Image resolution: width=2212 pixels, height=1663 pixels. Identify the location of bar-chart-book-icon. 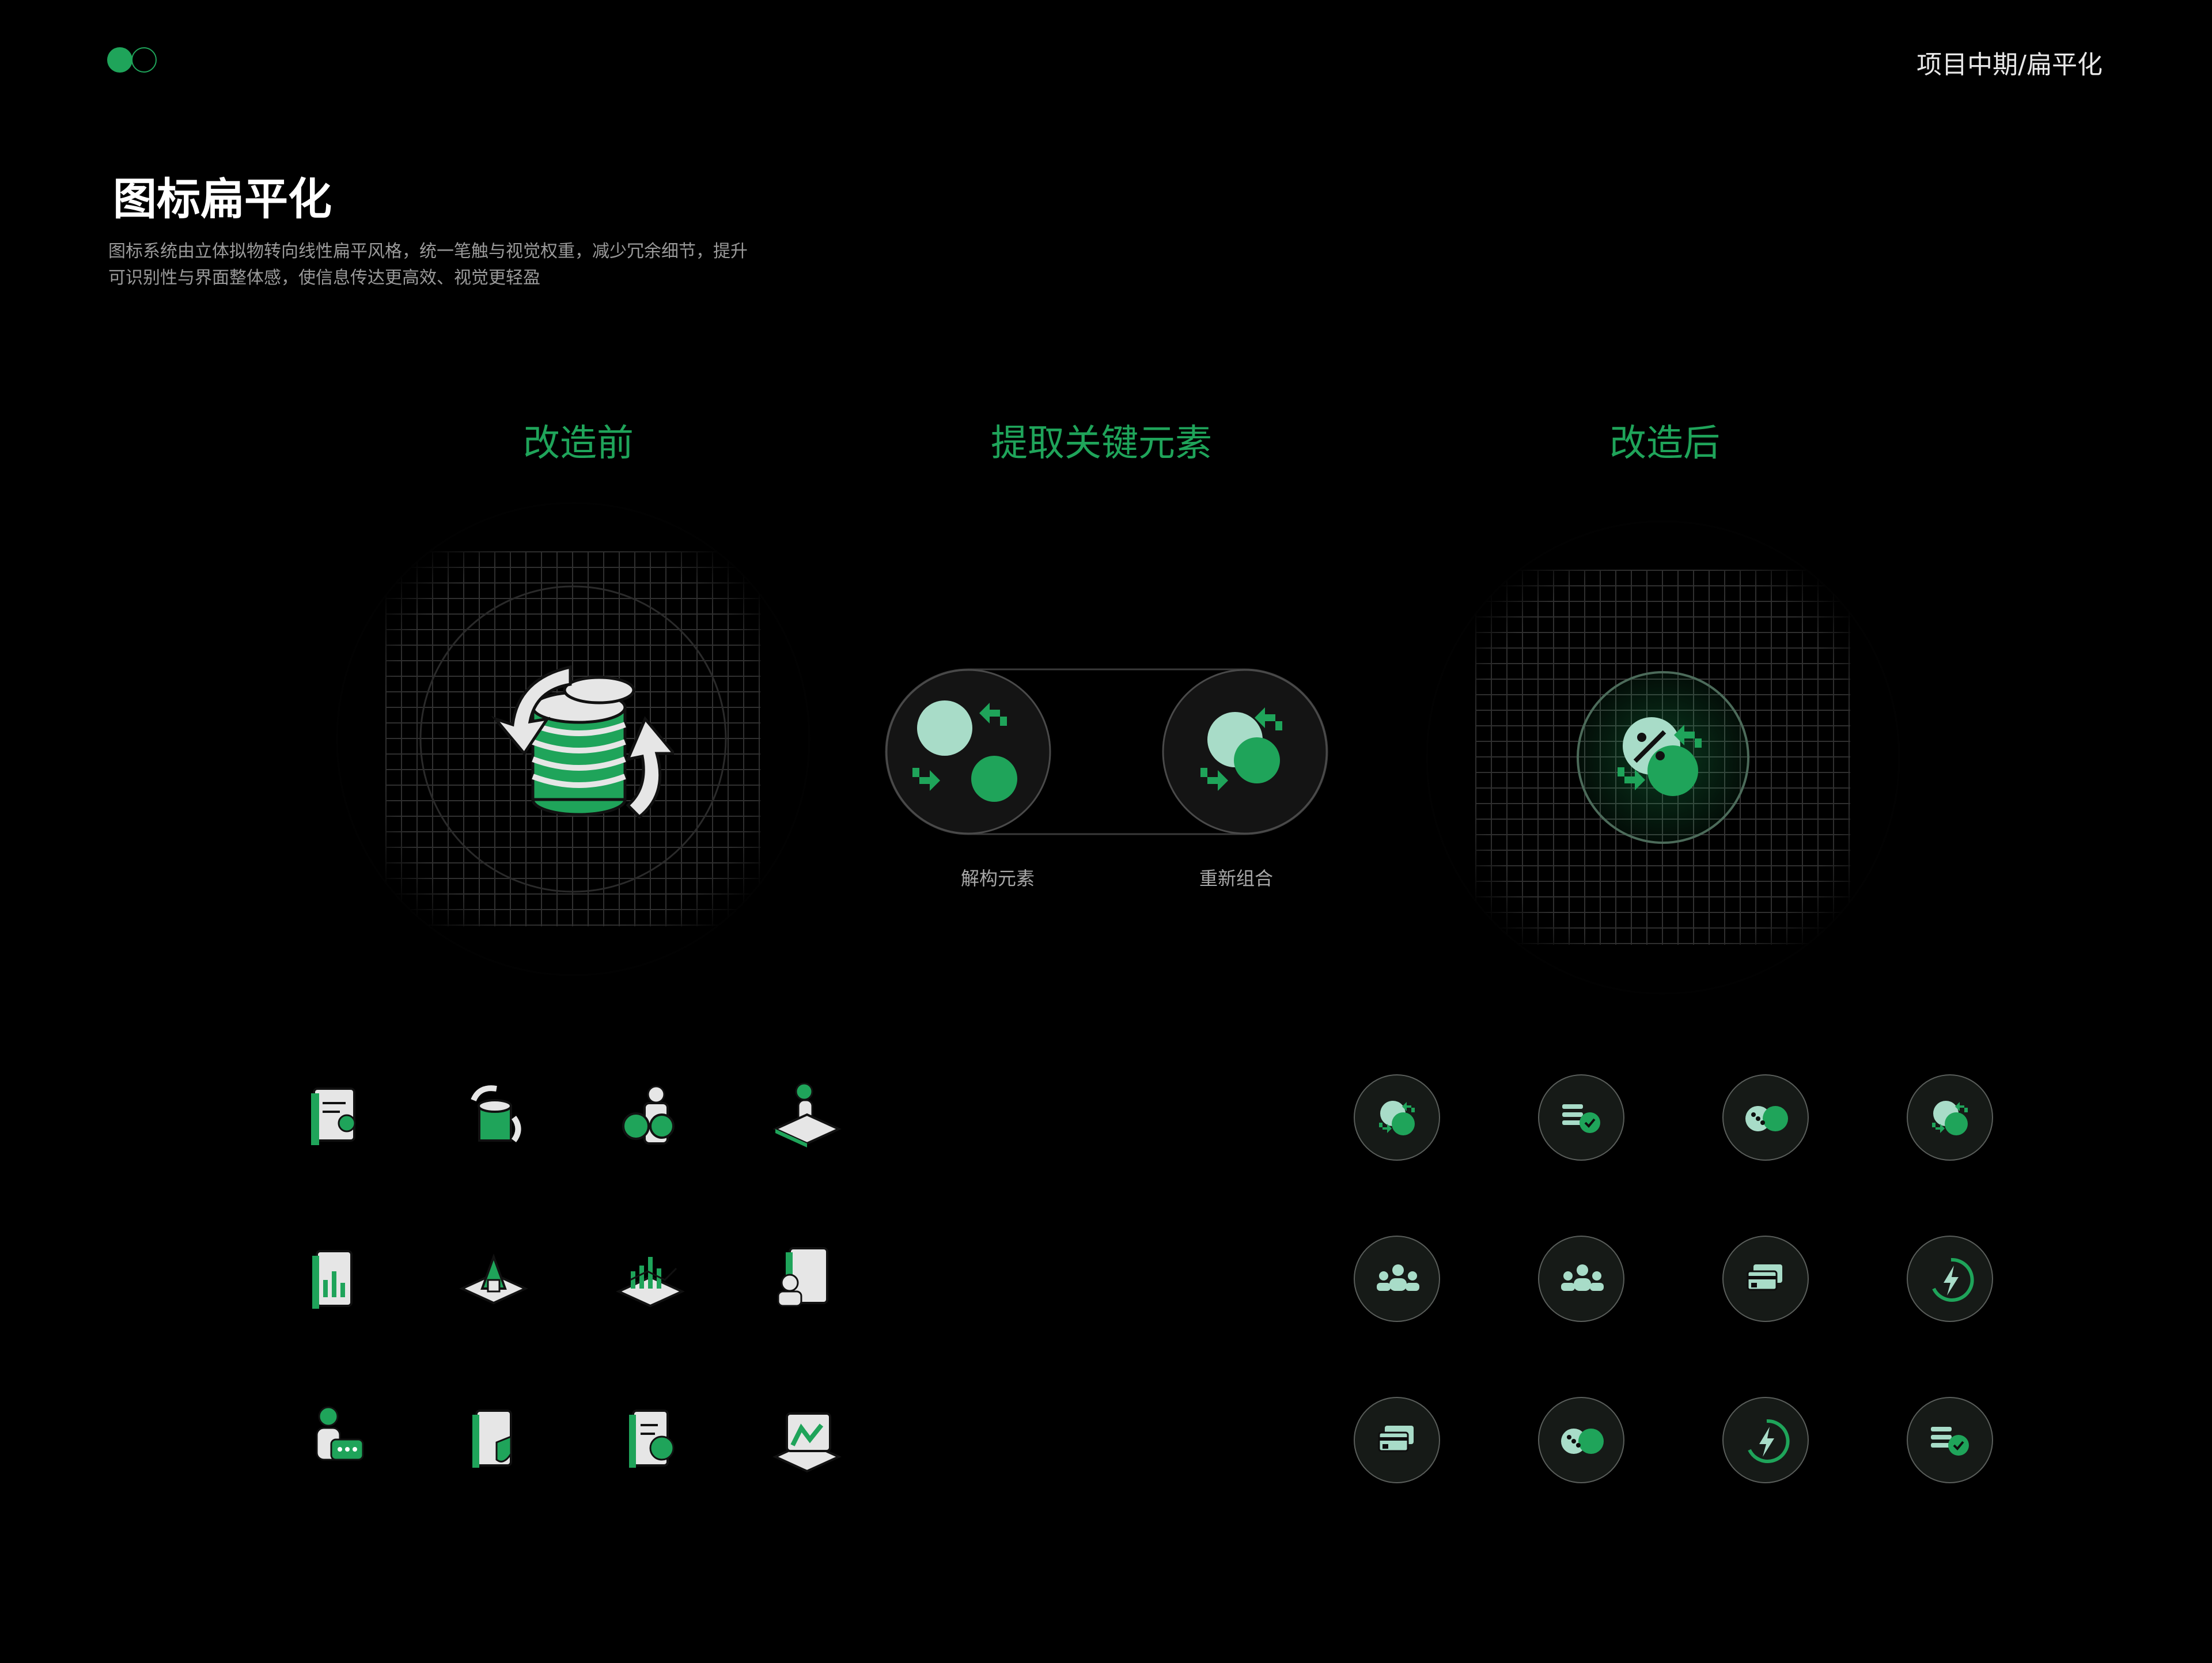
(337, 1277).